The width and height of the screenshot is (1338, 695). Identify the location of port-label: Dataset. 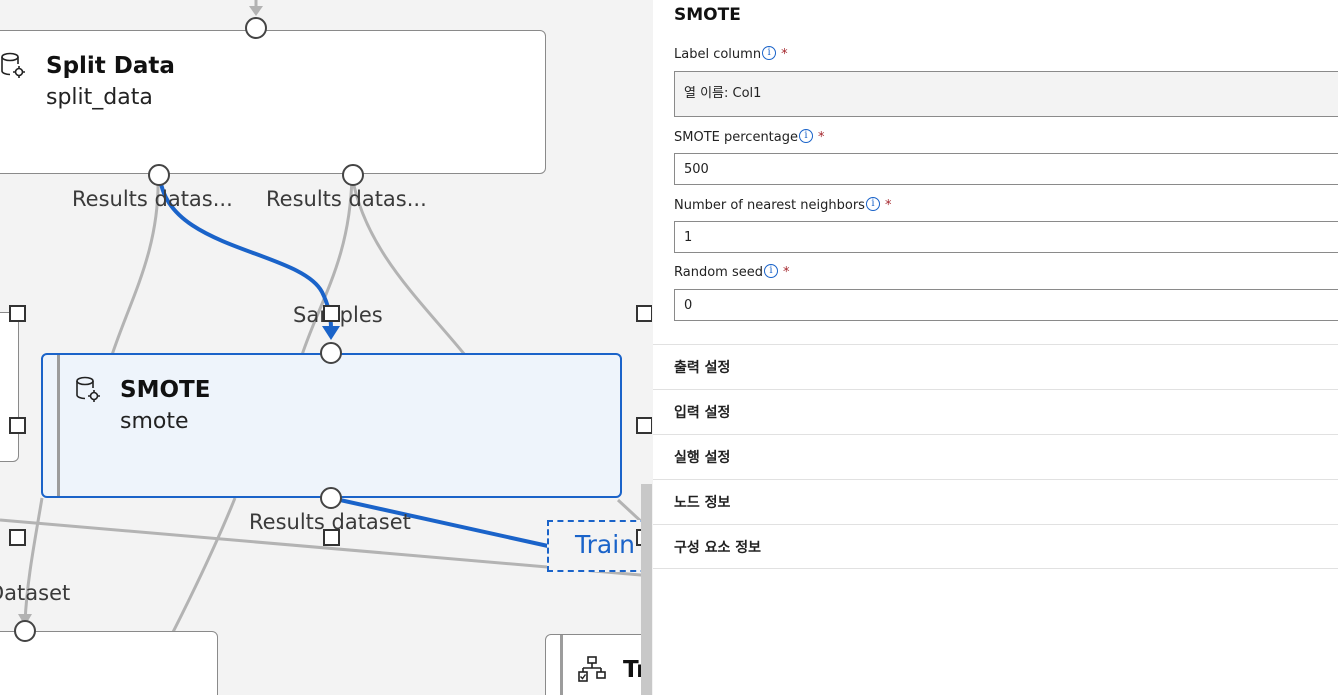
(35, 593).